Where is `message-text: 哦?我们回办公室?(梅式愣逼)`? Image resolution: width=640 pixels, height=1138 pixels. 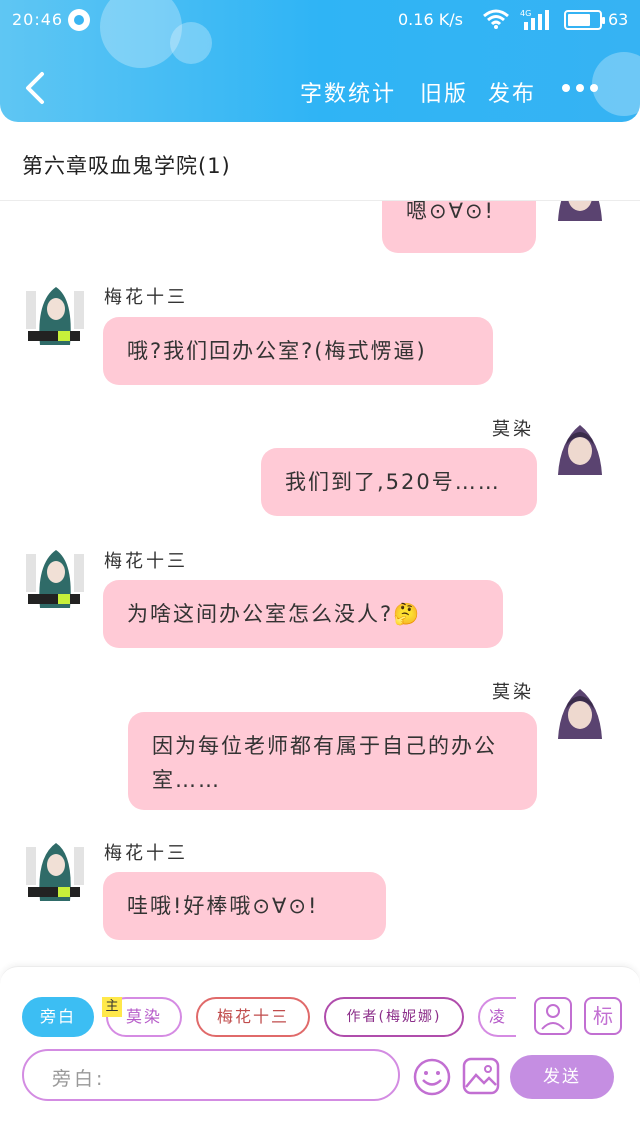
message-text: 哦?我们回办公室?(梅式愣逼) is located at coordinates (277, 351).